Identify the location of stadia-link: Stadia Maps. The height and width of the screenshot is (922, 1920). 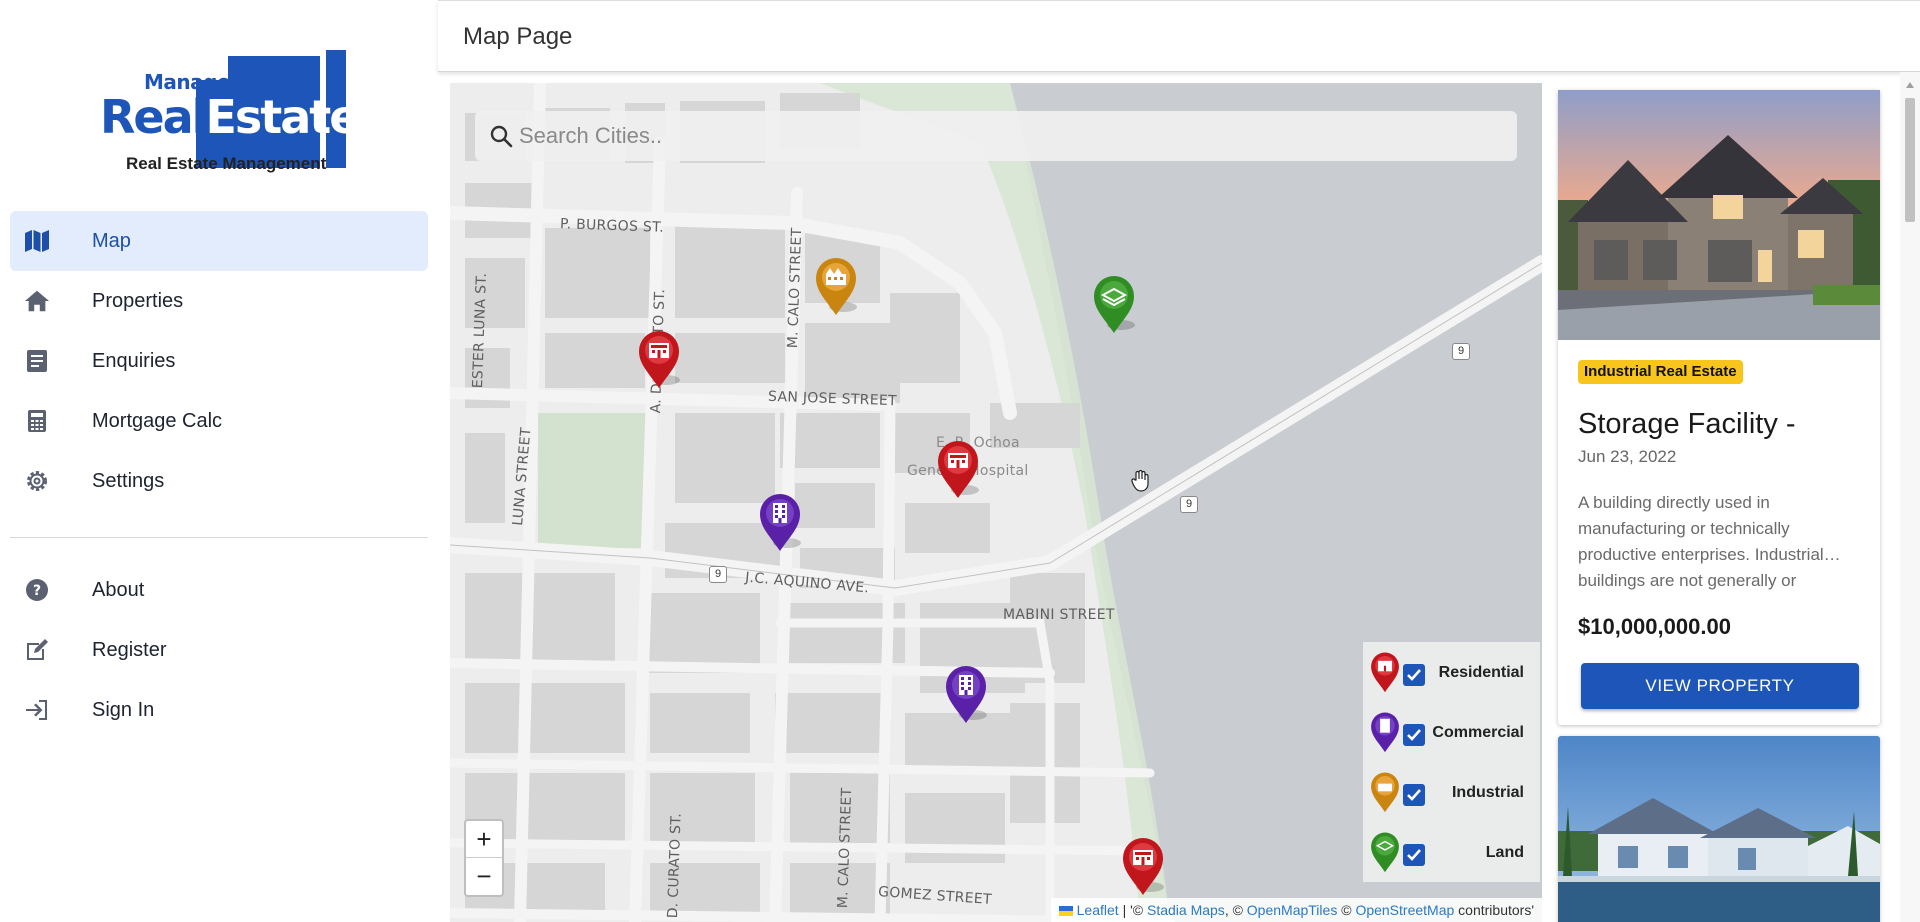
(1186, 910).